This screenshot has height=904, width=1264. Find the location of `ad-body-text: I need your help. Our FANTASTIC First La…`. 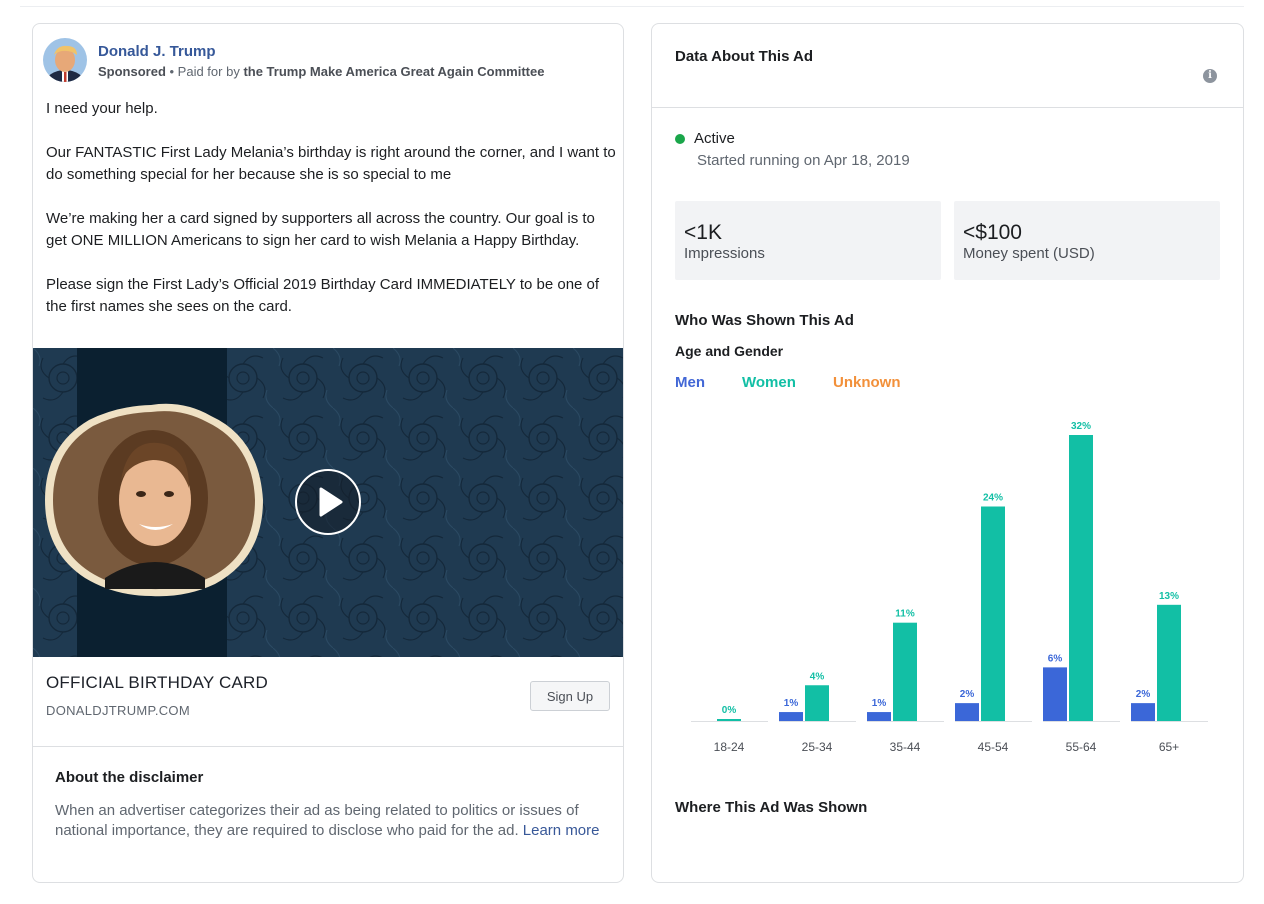

ad-body-text: I need your help. Our FANTASTIC First La… is located at coordinates (332, 219).